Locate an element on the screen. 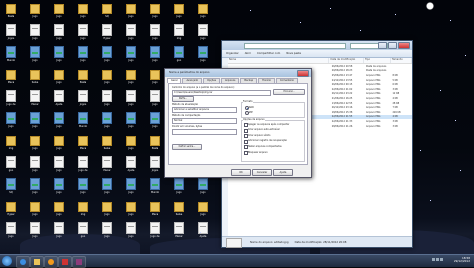 Image resolution: width=474 pixels, height=268 pixels. taskbar-winrar is located at coordinates (79, 262).